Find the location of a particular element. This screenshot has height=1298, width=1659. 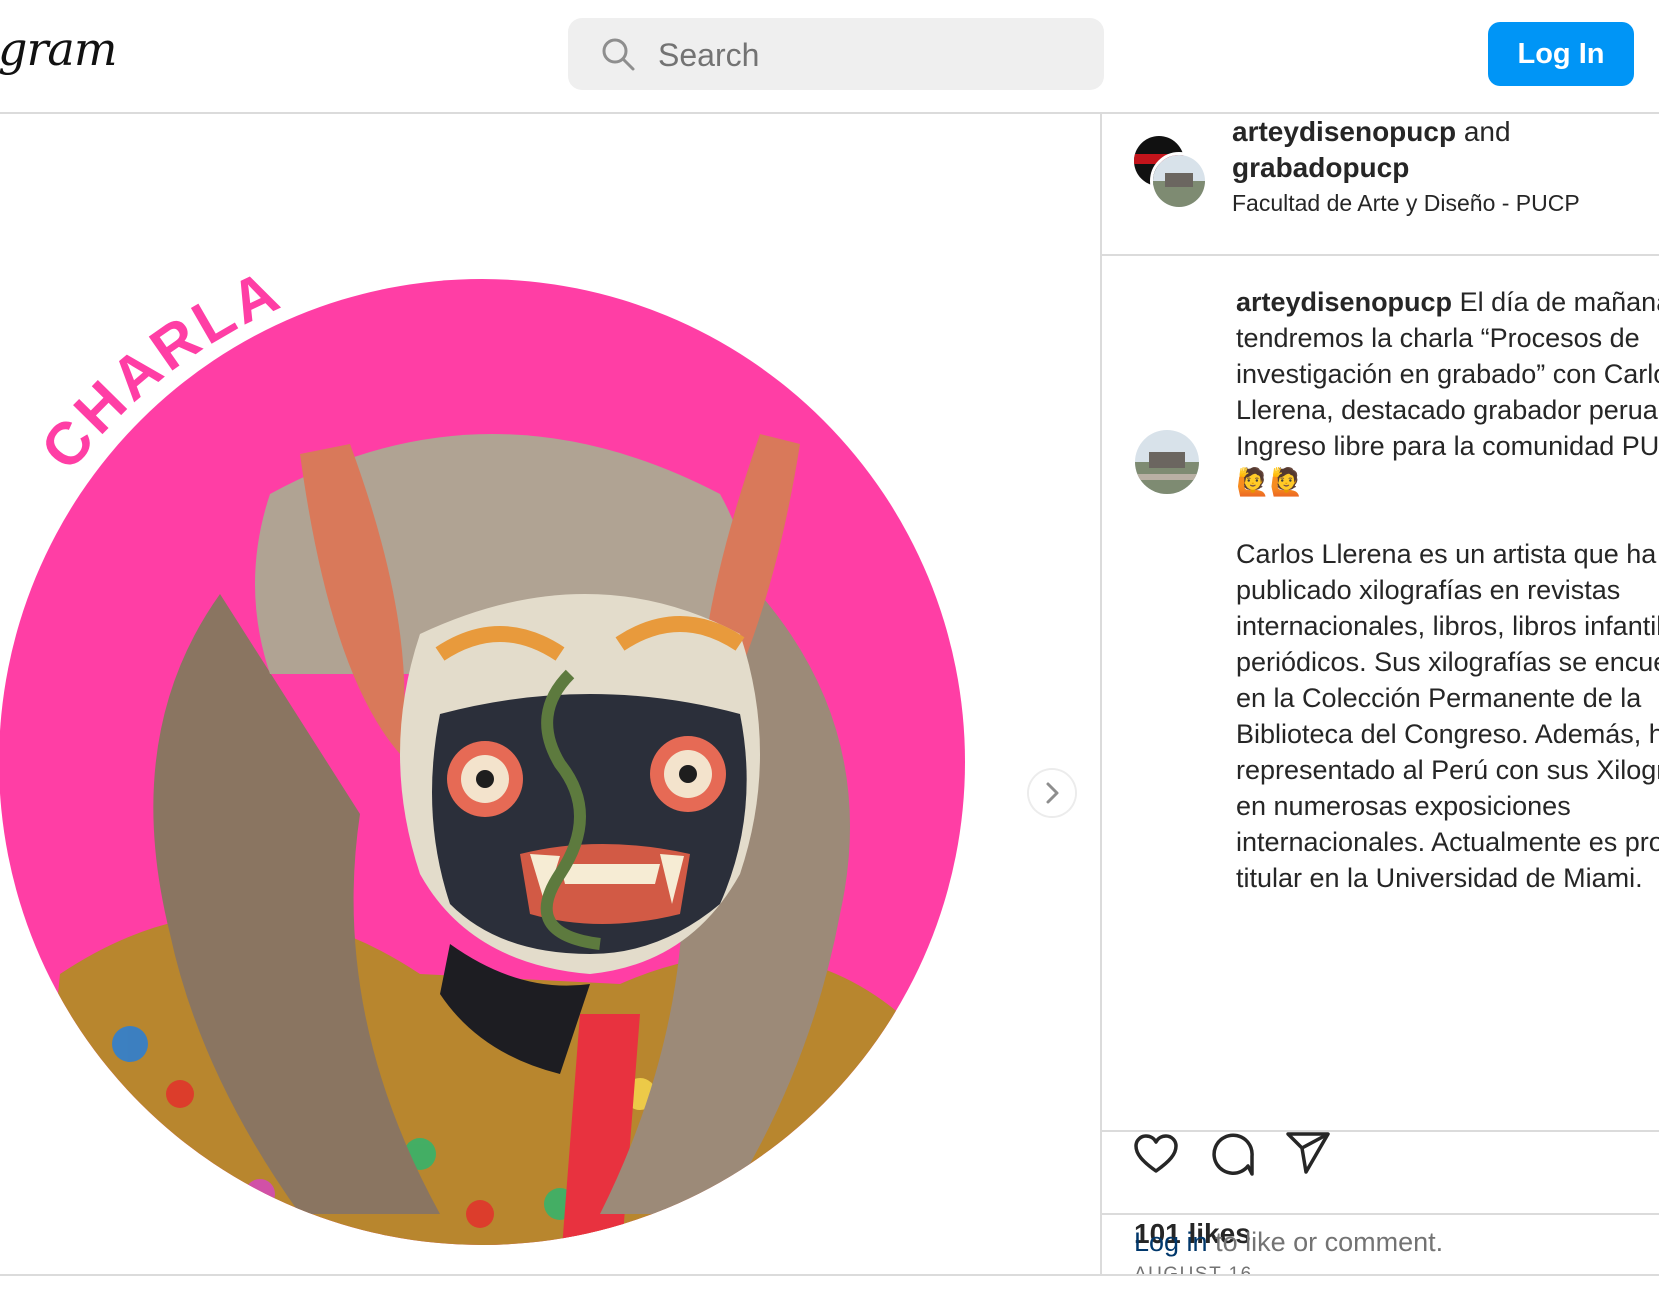

search-input is located at coordinates (868, 55).